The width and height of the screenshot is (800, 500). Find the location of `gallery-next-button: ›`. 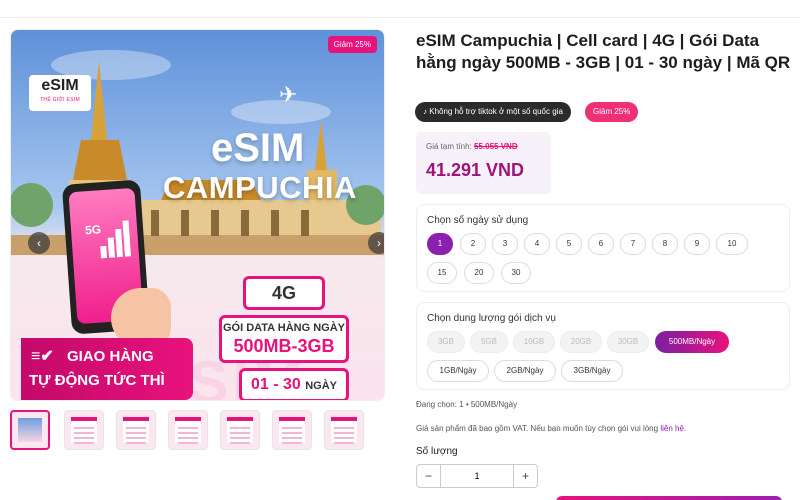

gallery-next-button: › is located at coordinates (376, 243).